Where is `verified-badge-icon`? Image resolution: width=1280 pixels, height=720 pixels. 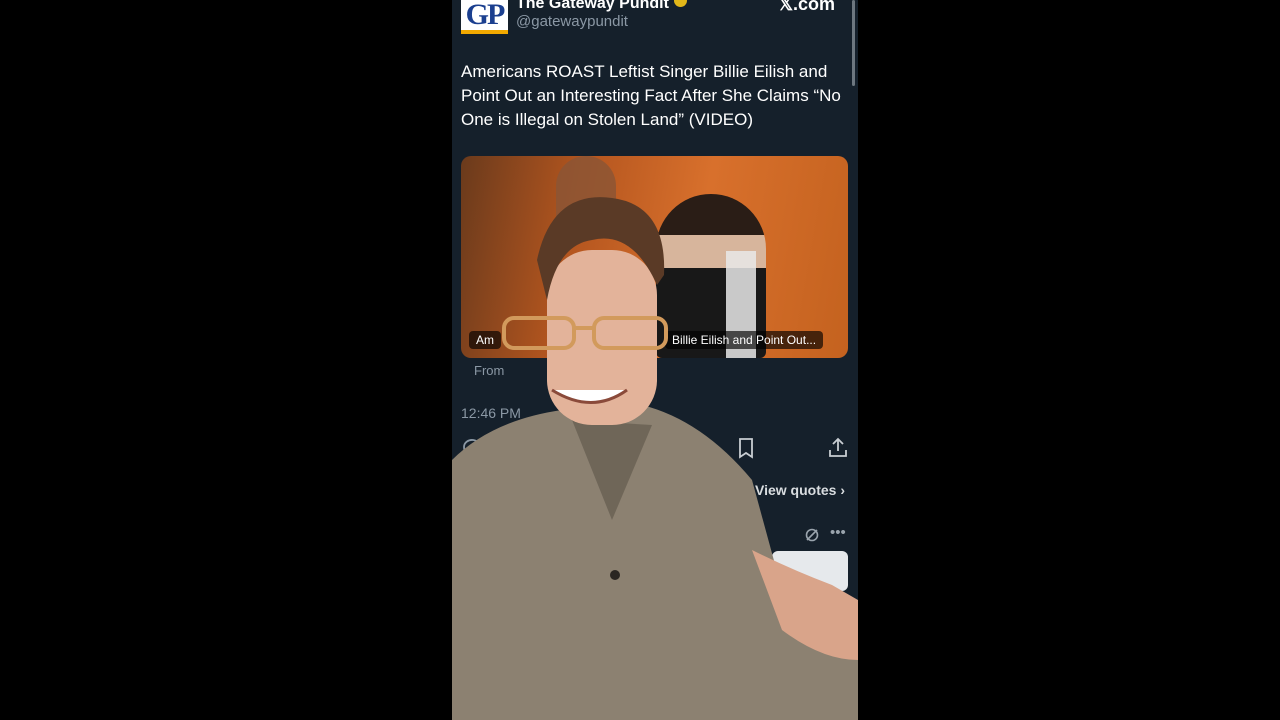 verified-badge-icon is located at coordinates (680, 3).